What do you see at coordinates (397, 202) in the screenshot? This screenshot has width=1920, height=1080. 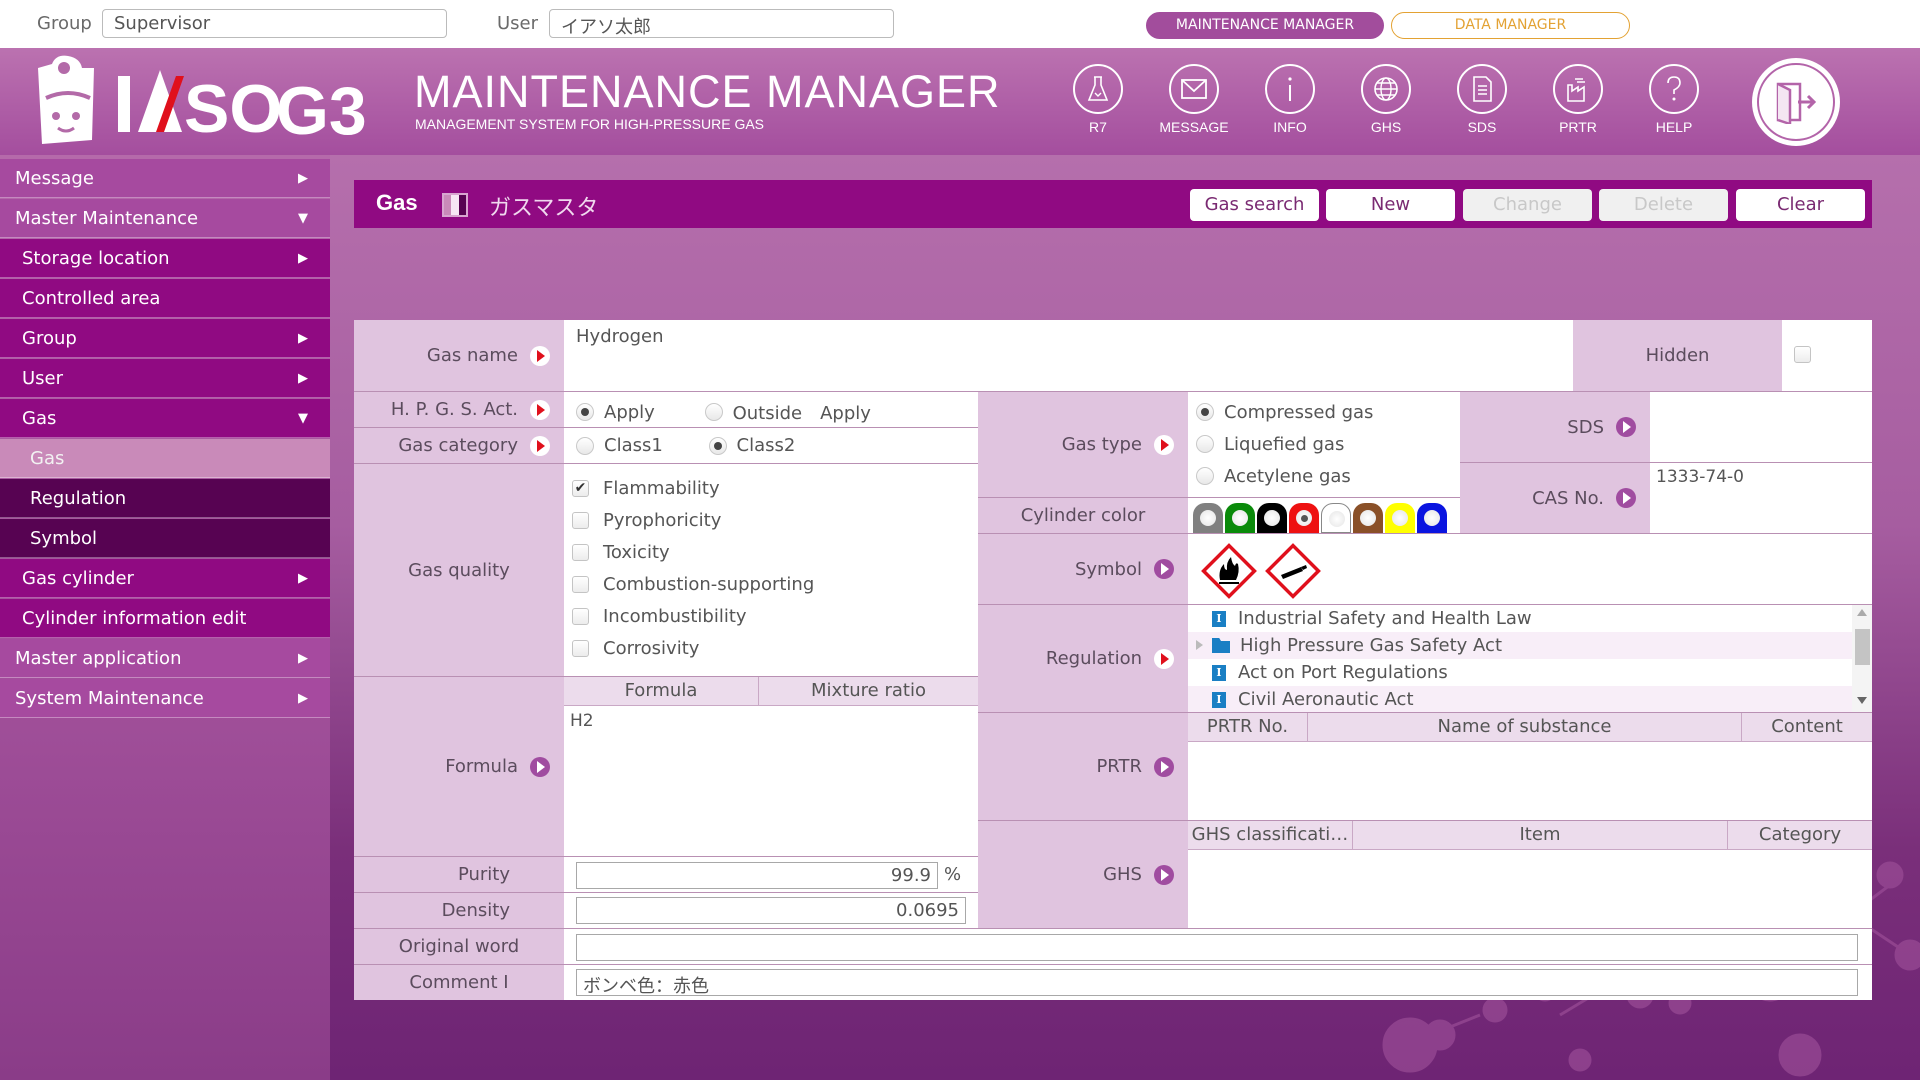 I see `page-title: Gas` at bounding box center [397, 202].